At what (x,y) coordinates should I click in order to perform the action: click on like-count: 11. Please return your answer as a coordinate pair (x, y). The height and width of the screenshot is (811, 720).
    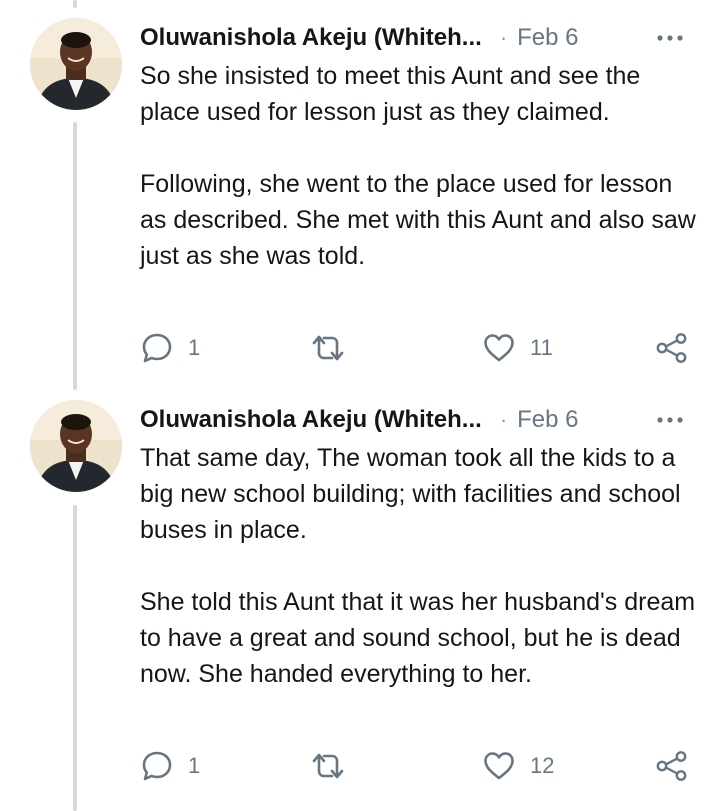
    Looking at the image, I should click on (541, 347).